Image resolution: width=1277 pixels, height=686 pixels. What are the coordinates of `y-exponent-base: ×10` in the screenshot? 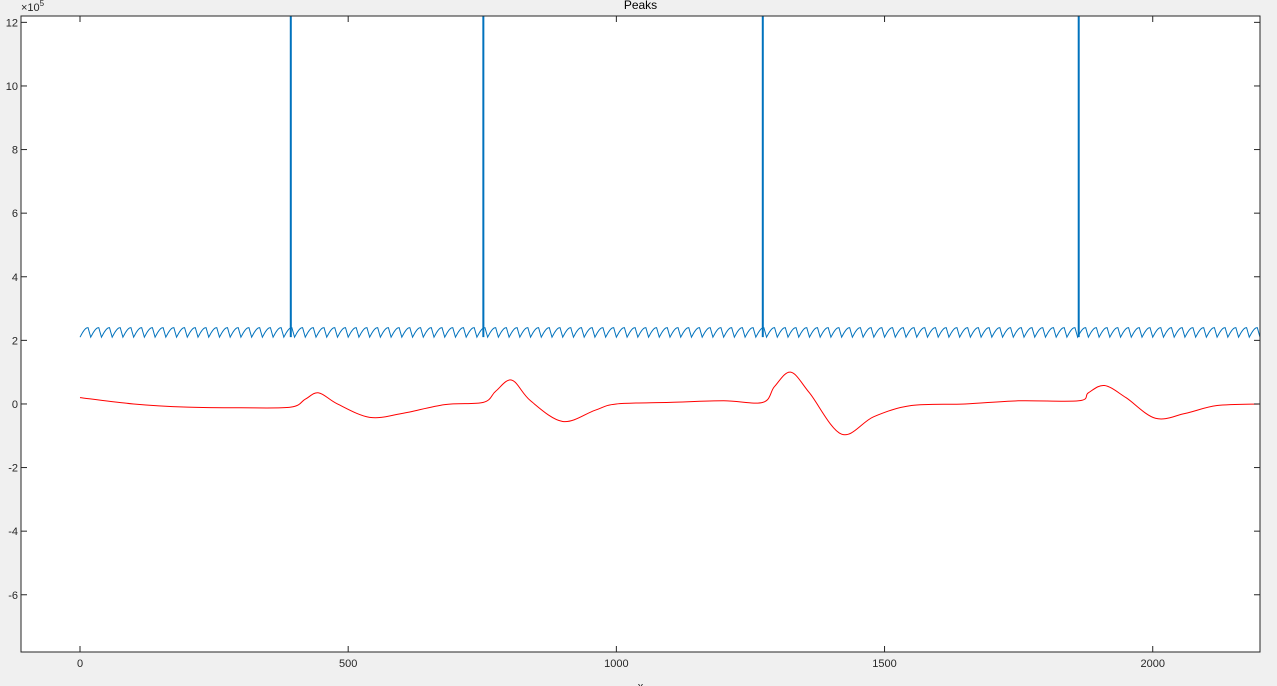 It's located at (30, 8).